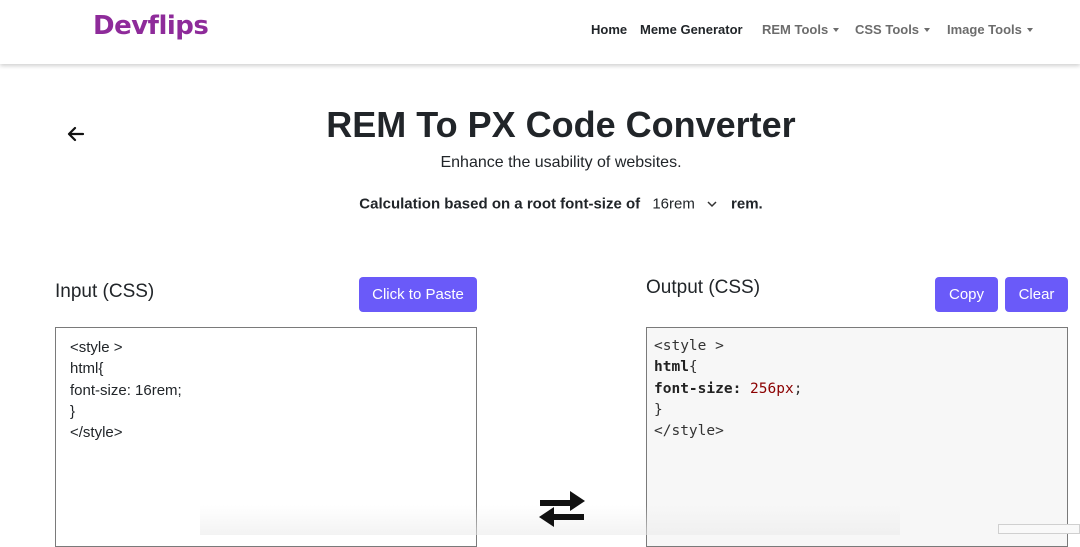 Image resolution: width=1080 pixels, height=547 pixels. I want to click on css-brace: {, so click(693, 367).